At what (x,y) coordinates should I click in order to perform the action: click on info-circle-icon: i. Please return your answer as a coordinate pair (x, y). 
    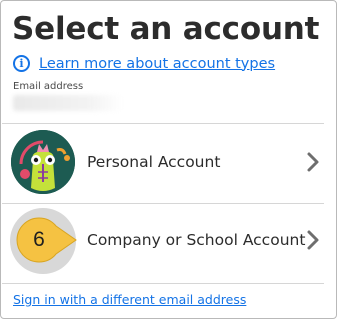
    Looking at the image, I should click on (21, 63).